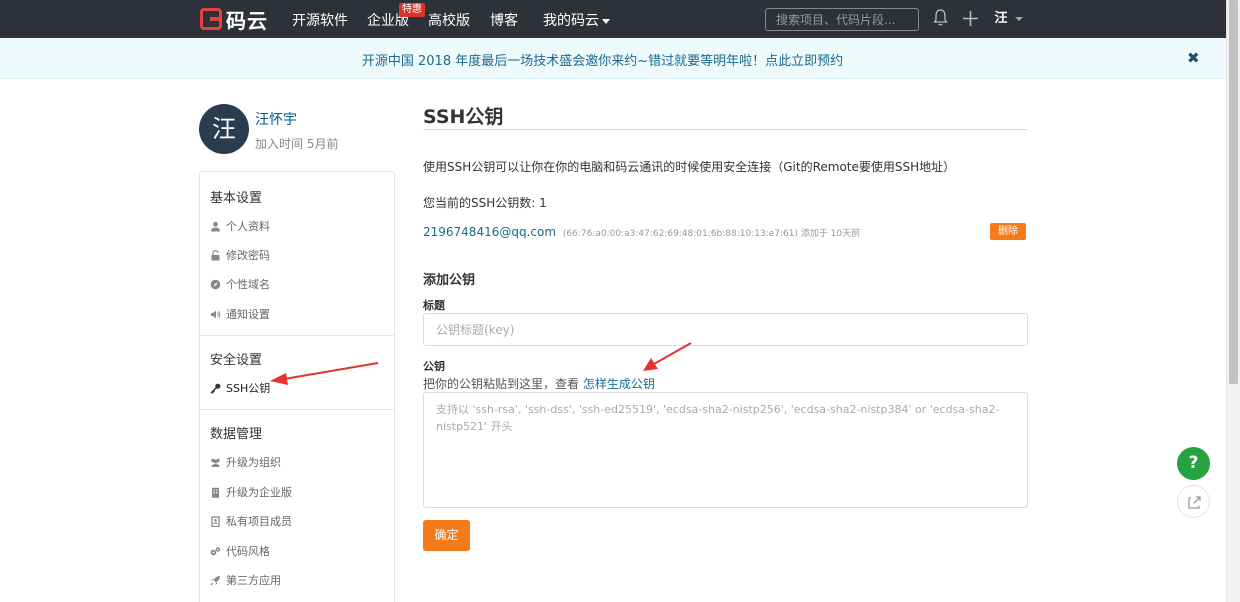 This screenshot has height=602, width=1240. Describe the element at coordinates (276, 119) in the screenshot. I see `profile-name: 汪怀宇` at that location.